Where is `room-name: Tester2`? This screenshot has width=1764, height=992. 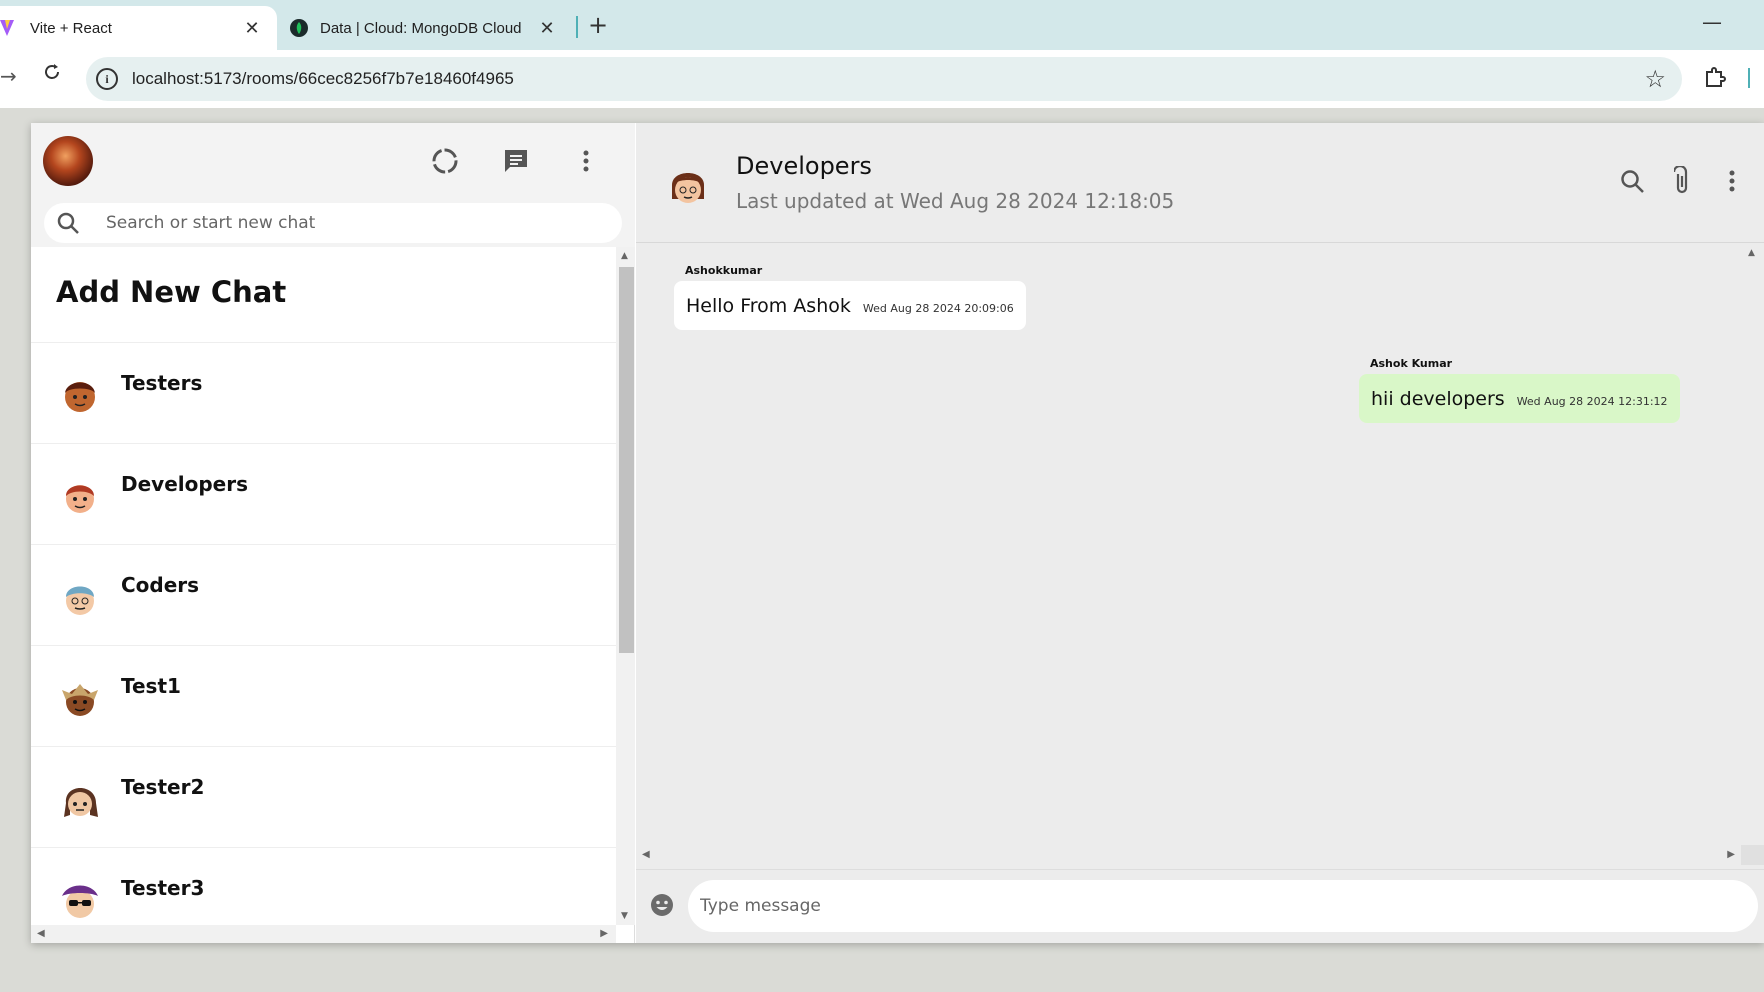
room-name: Tester2 is located at coordinates (163, 787).